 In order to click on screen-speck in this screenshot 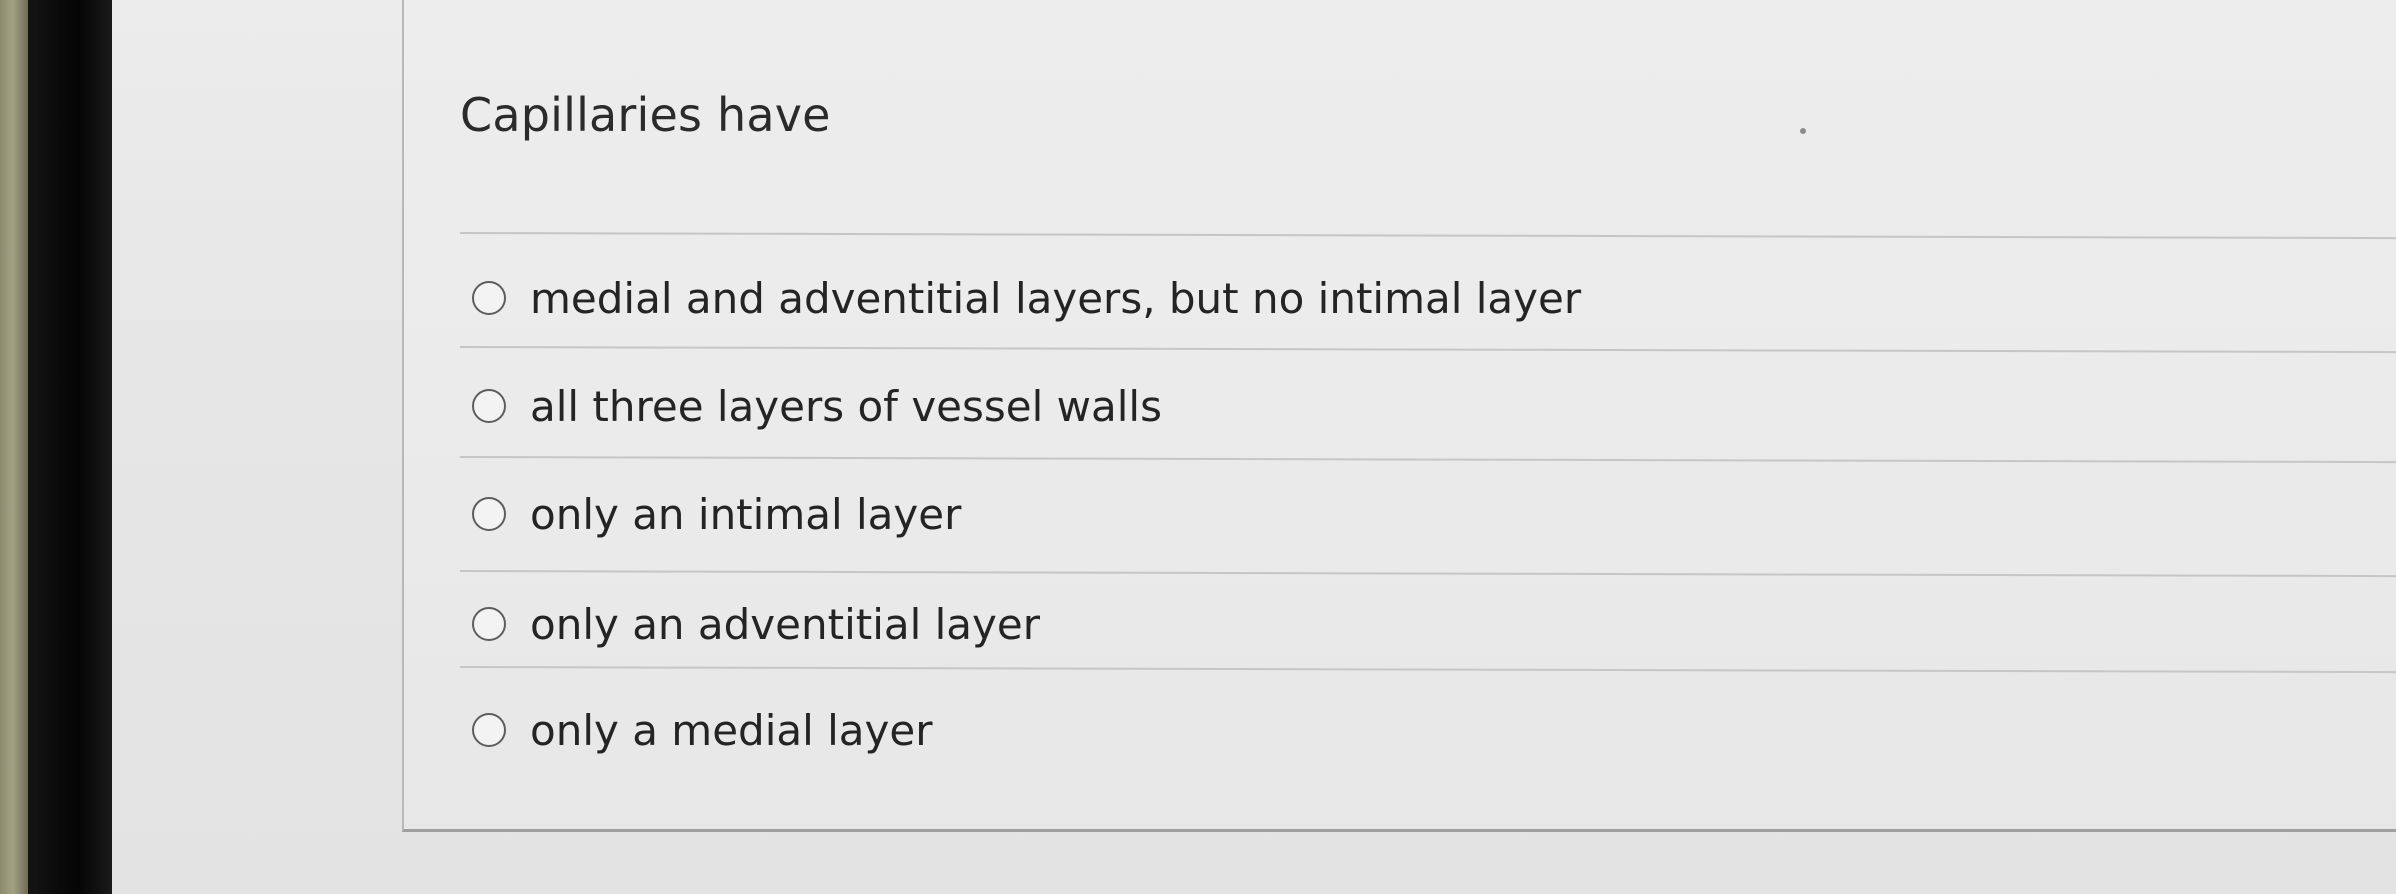, I will do `click(1803, 131)`.